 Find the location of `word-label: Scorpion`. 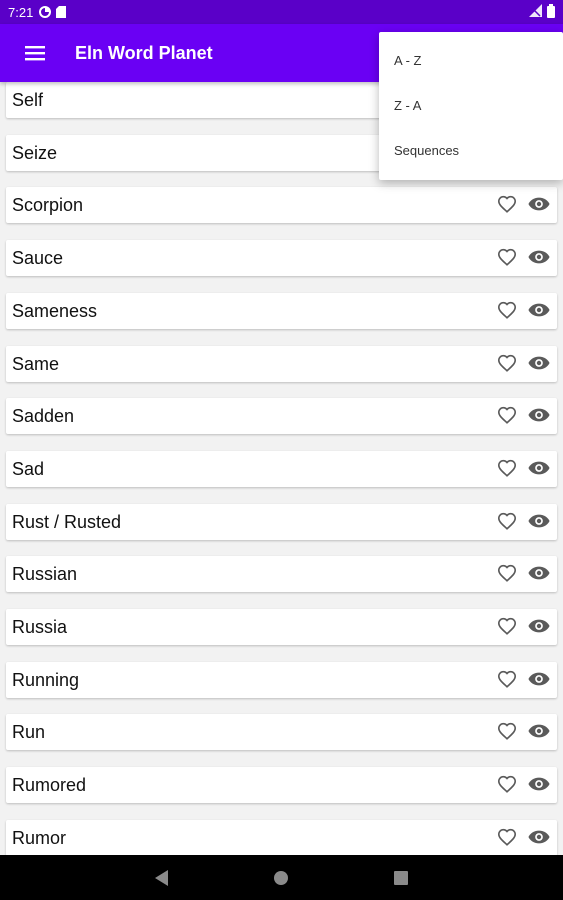

word-label: Scorpion is located at coordinates (48, 204).